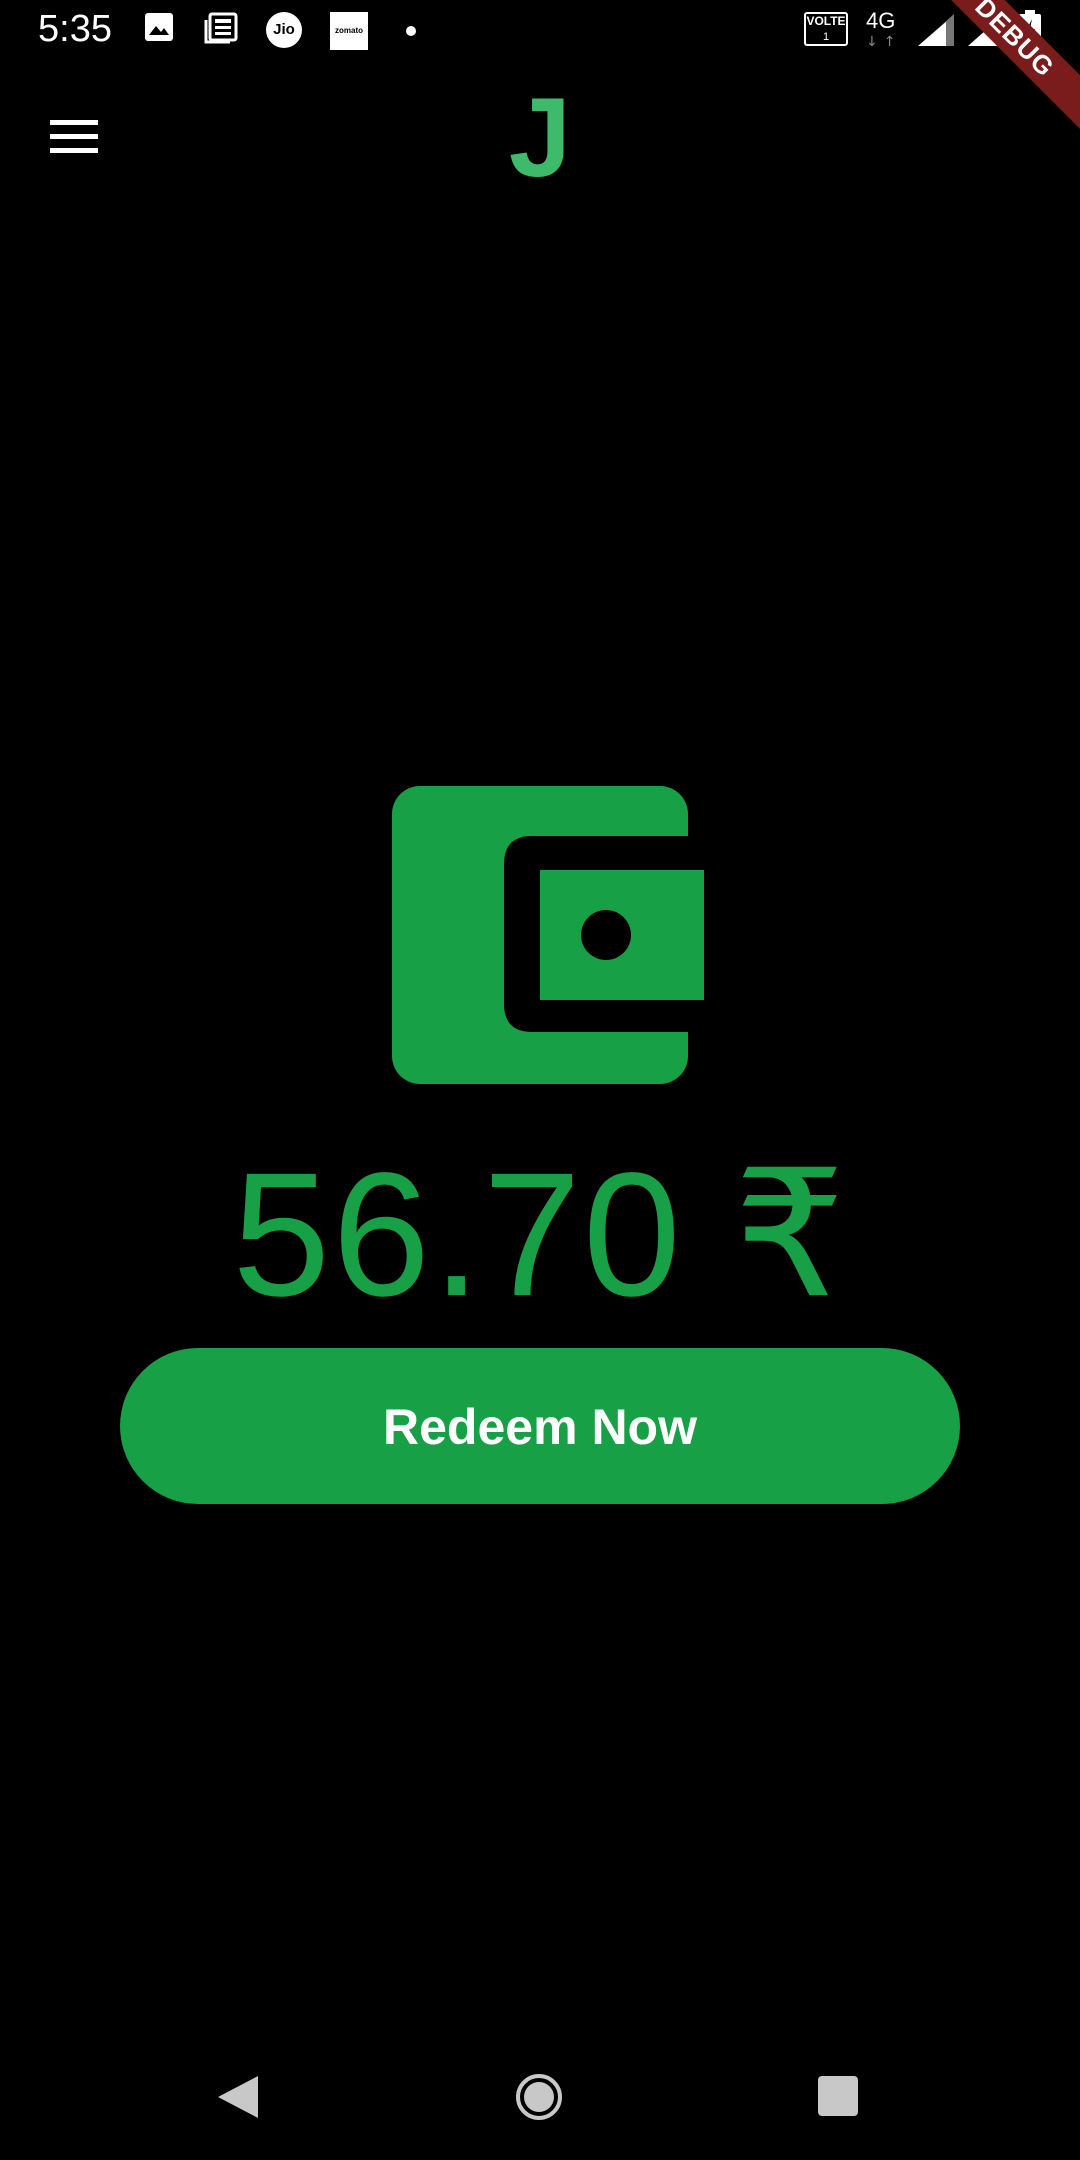 The image size is (1080, 2160). I want to click on more-notifications-dot-icon, so click(411, 31).